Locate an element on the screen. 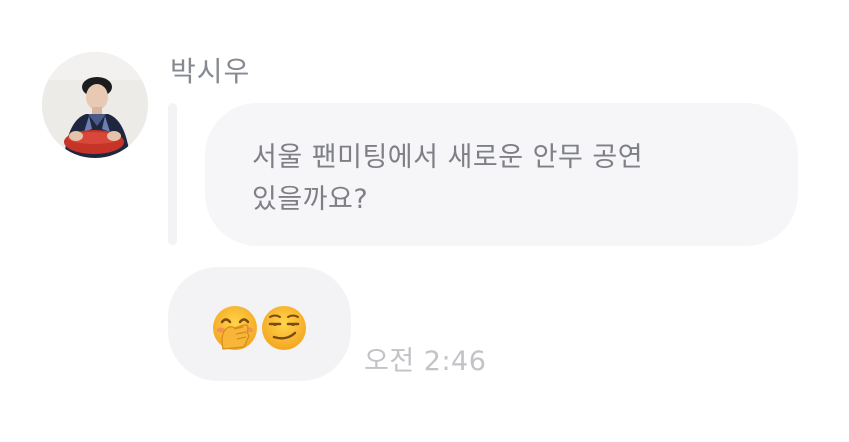 The width and height of the screenshot is (849, 442). profile-photo is located at coordinates (95, 105).